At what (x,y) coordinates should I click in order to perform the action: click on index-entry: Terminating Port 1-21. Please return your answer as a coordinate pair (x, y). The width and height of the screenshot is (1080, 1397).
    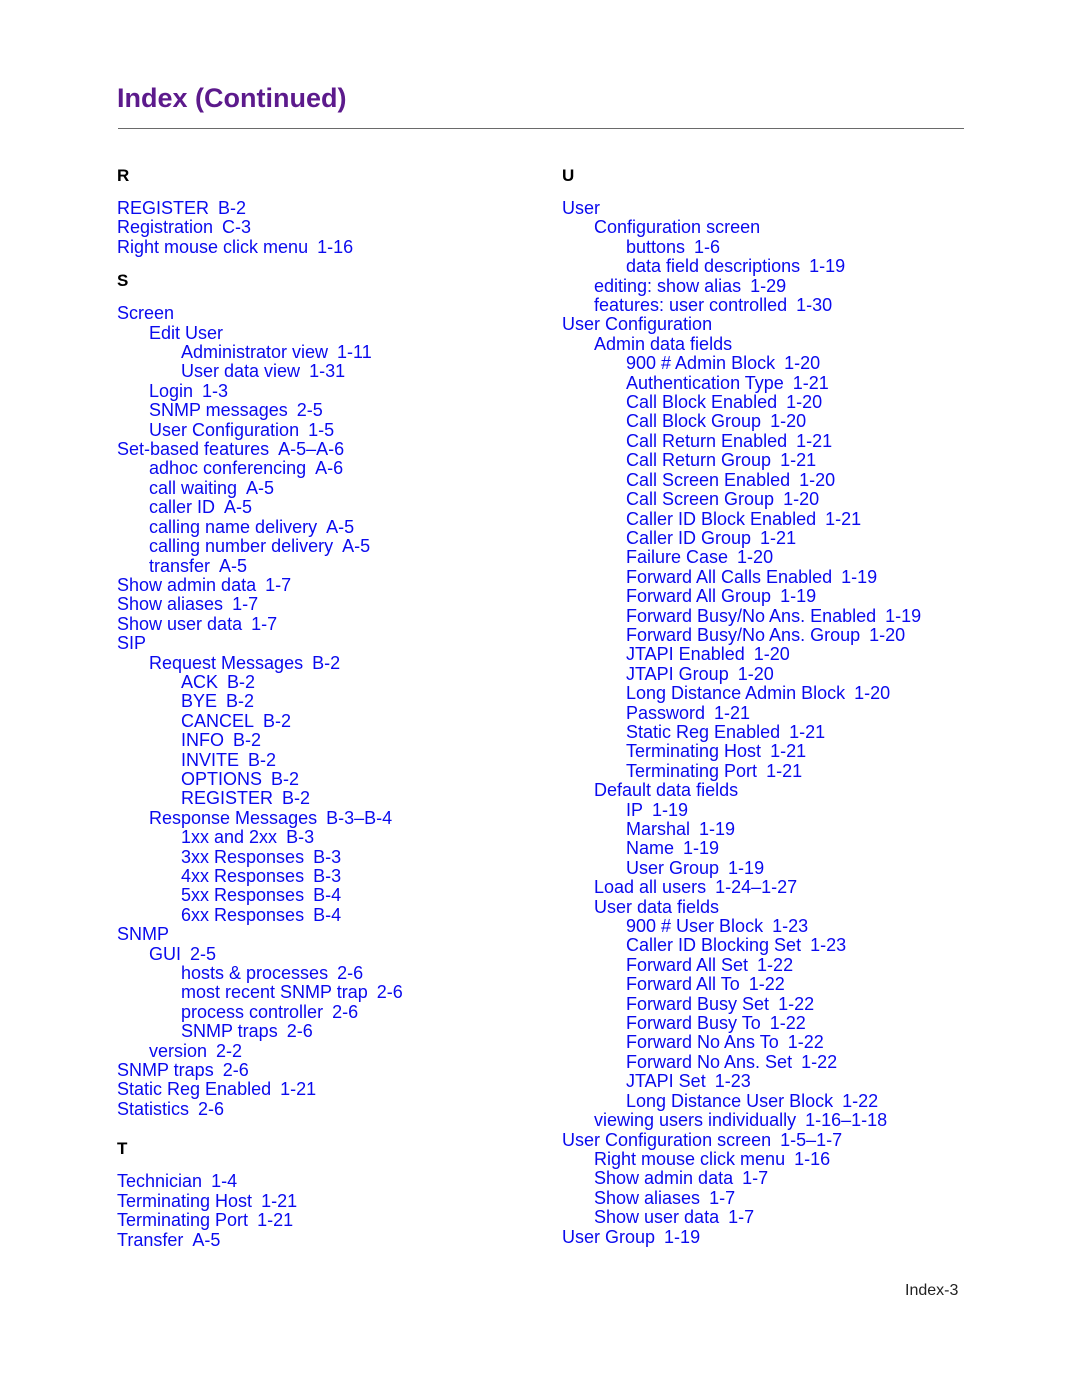
    Looking at the image, I should click on (327, 1220).